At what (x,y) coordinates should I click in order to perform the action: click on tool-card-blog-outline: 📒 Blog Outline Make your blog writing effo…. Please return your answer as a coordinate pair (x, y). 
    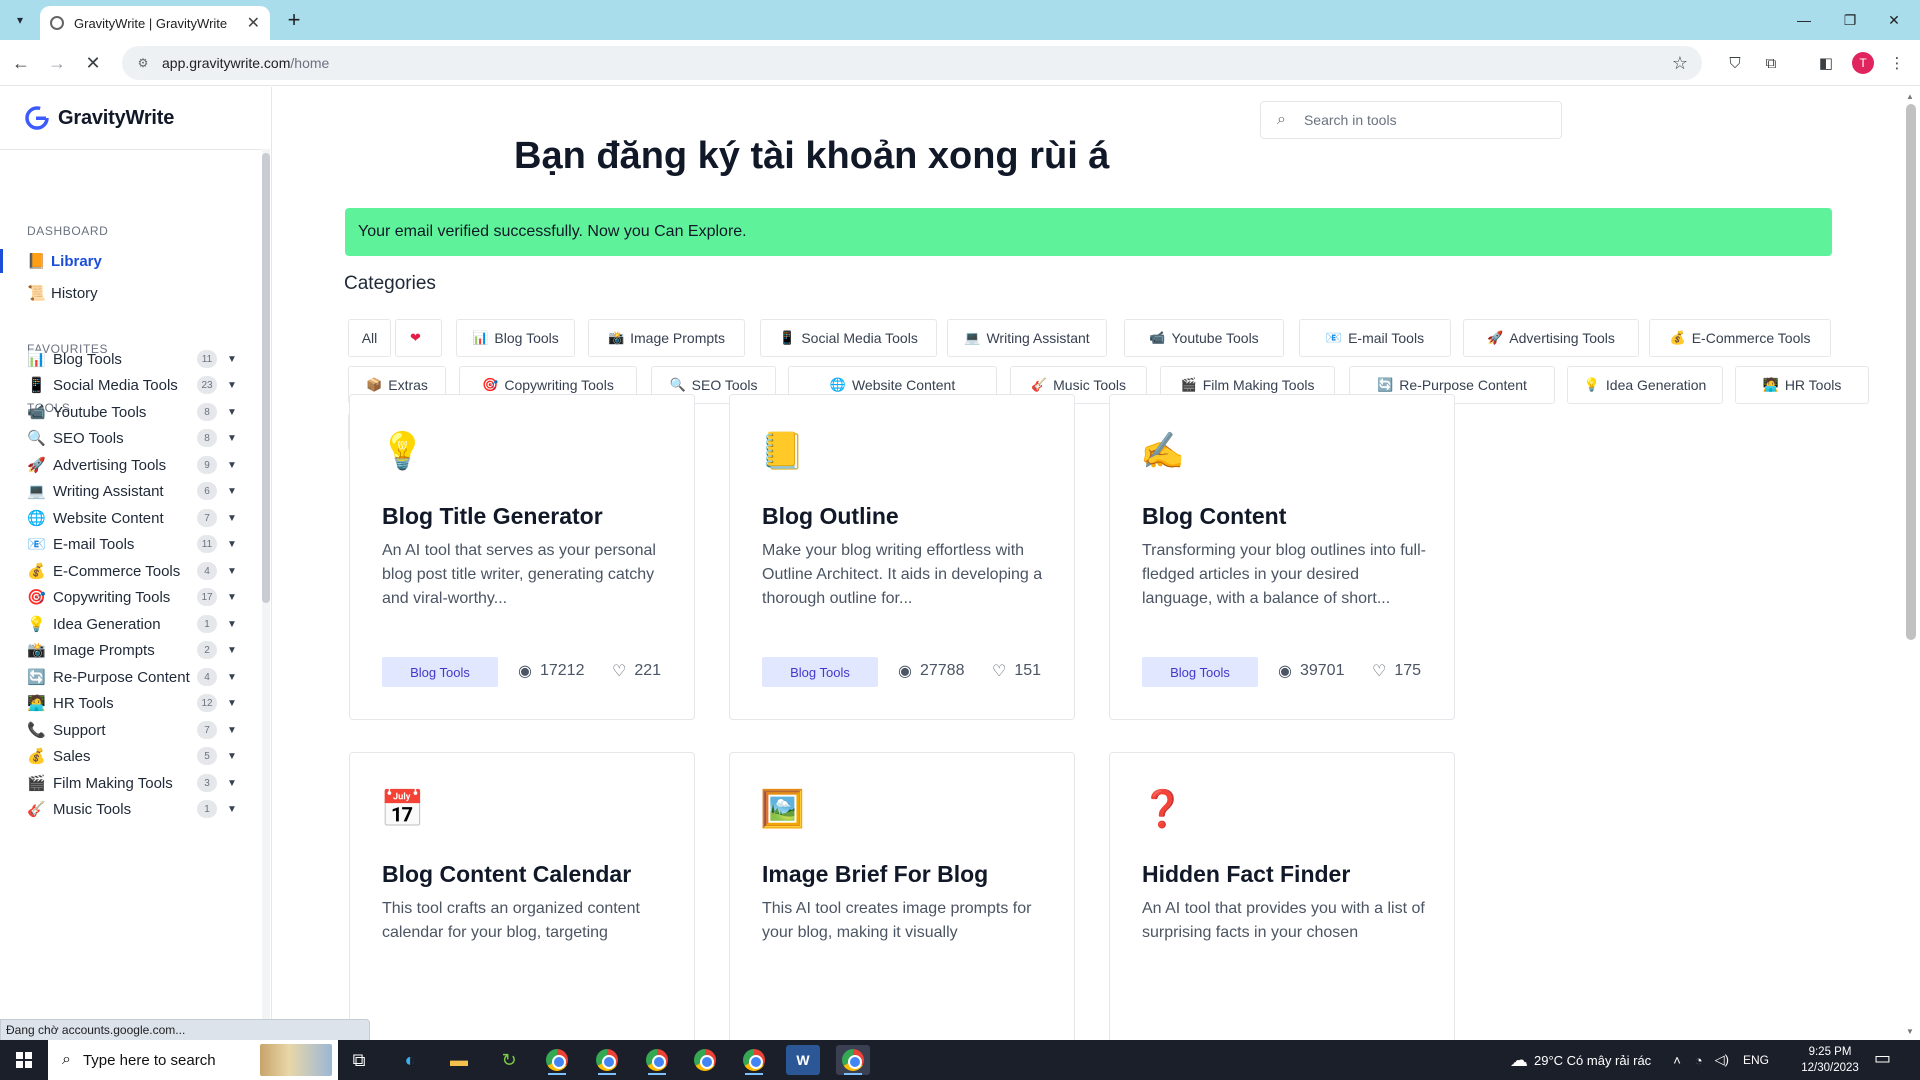
    Looking at the image, I should click on (902, 557).